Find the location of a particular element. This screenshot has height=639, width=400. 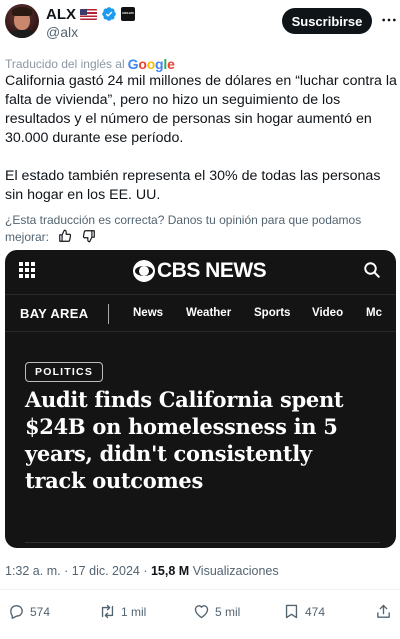

google-logo: Google is located at coordinates (151, 64).